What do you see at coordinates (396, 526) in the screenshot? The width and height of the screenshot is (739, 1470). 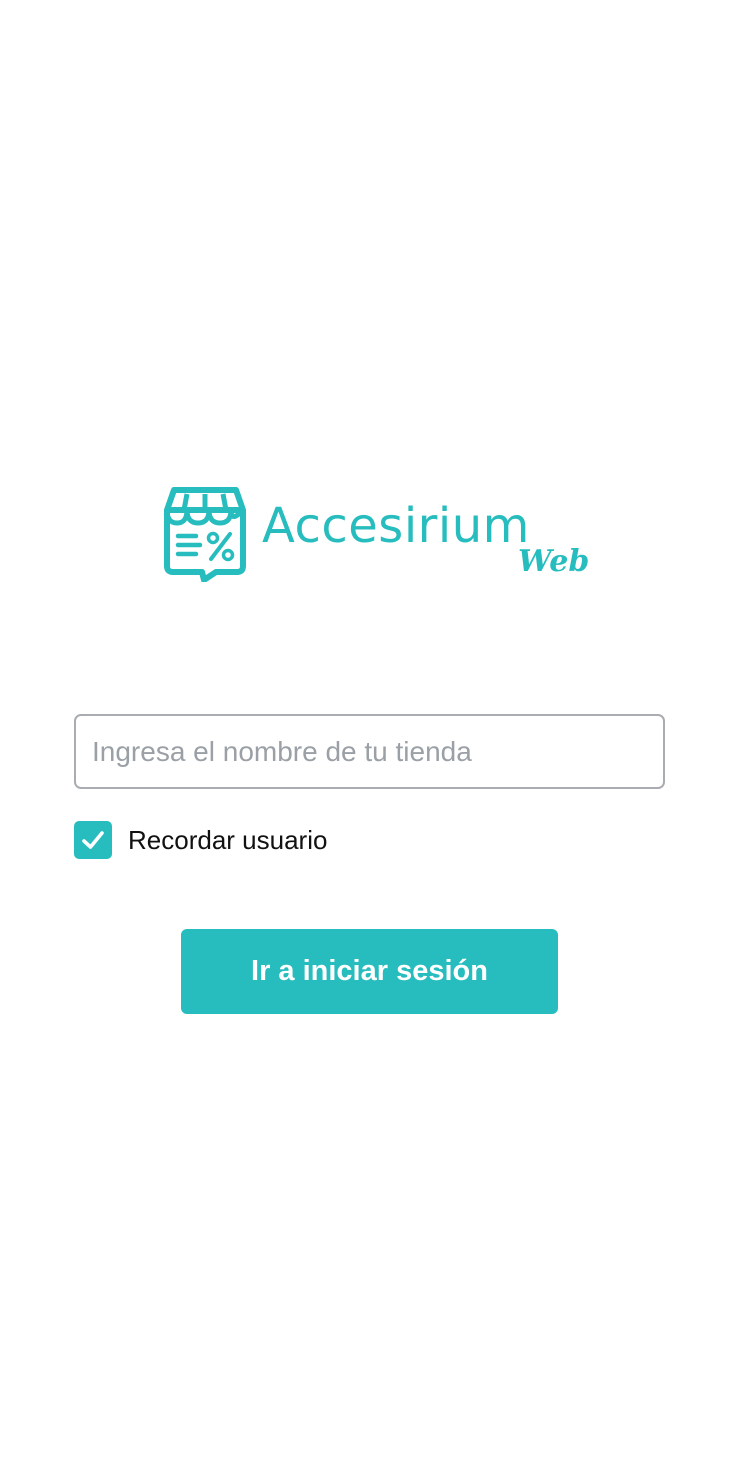 I see `brand-name: Accesirium` at bounding box center [396, 526].